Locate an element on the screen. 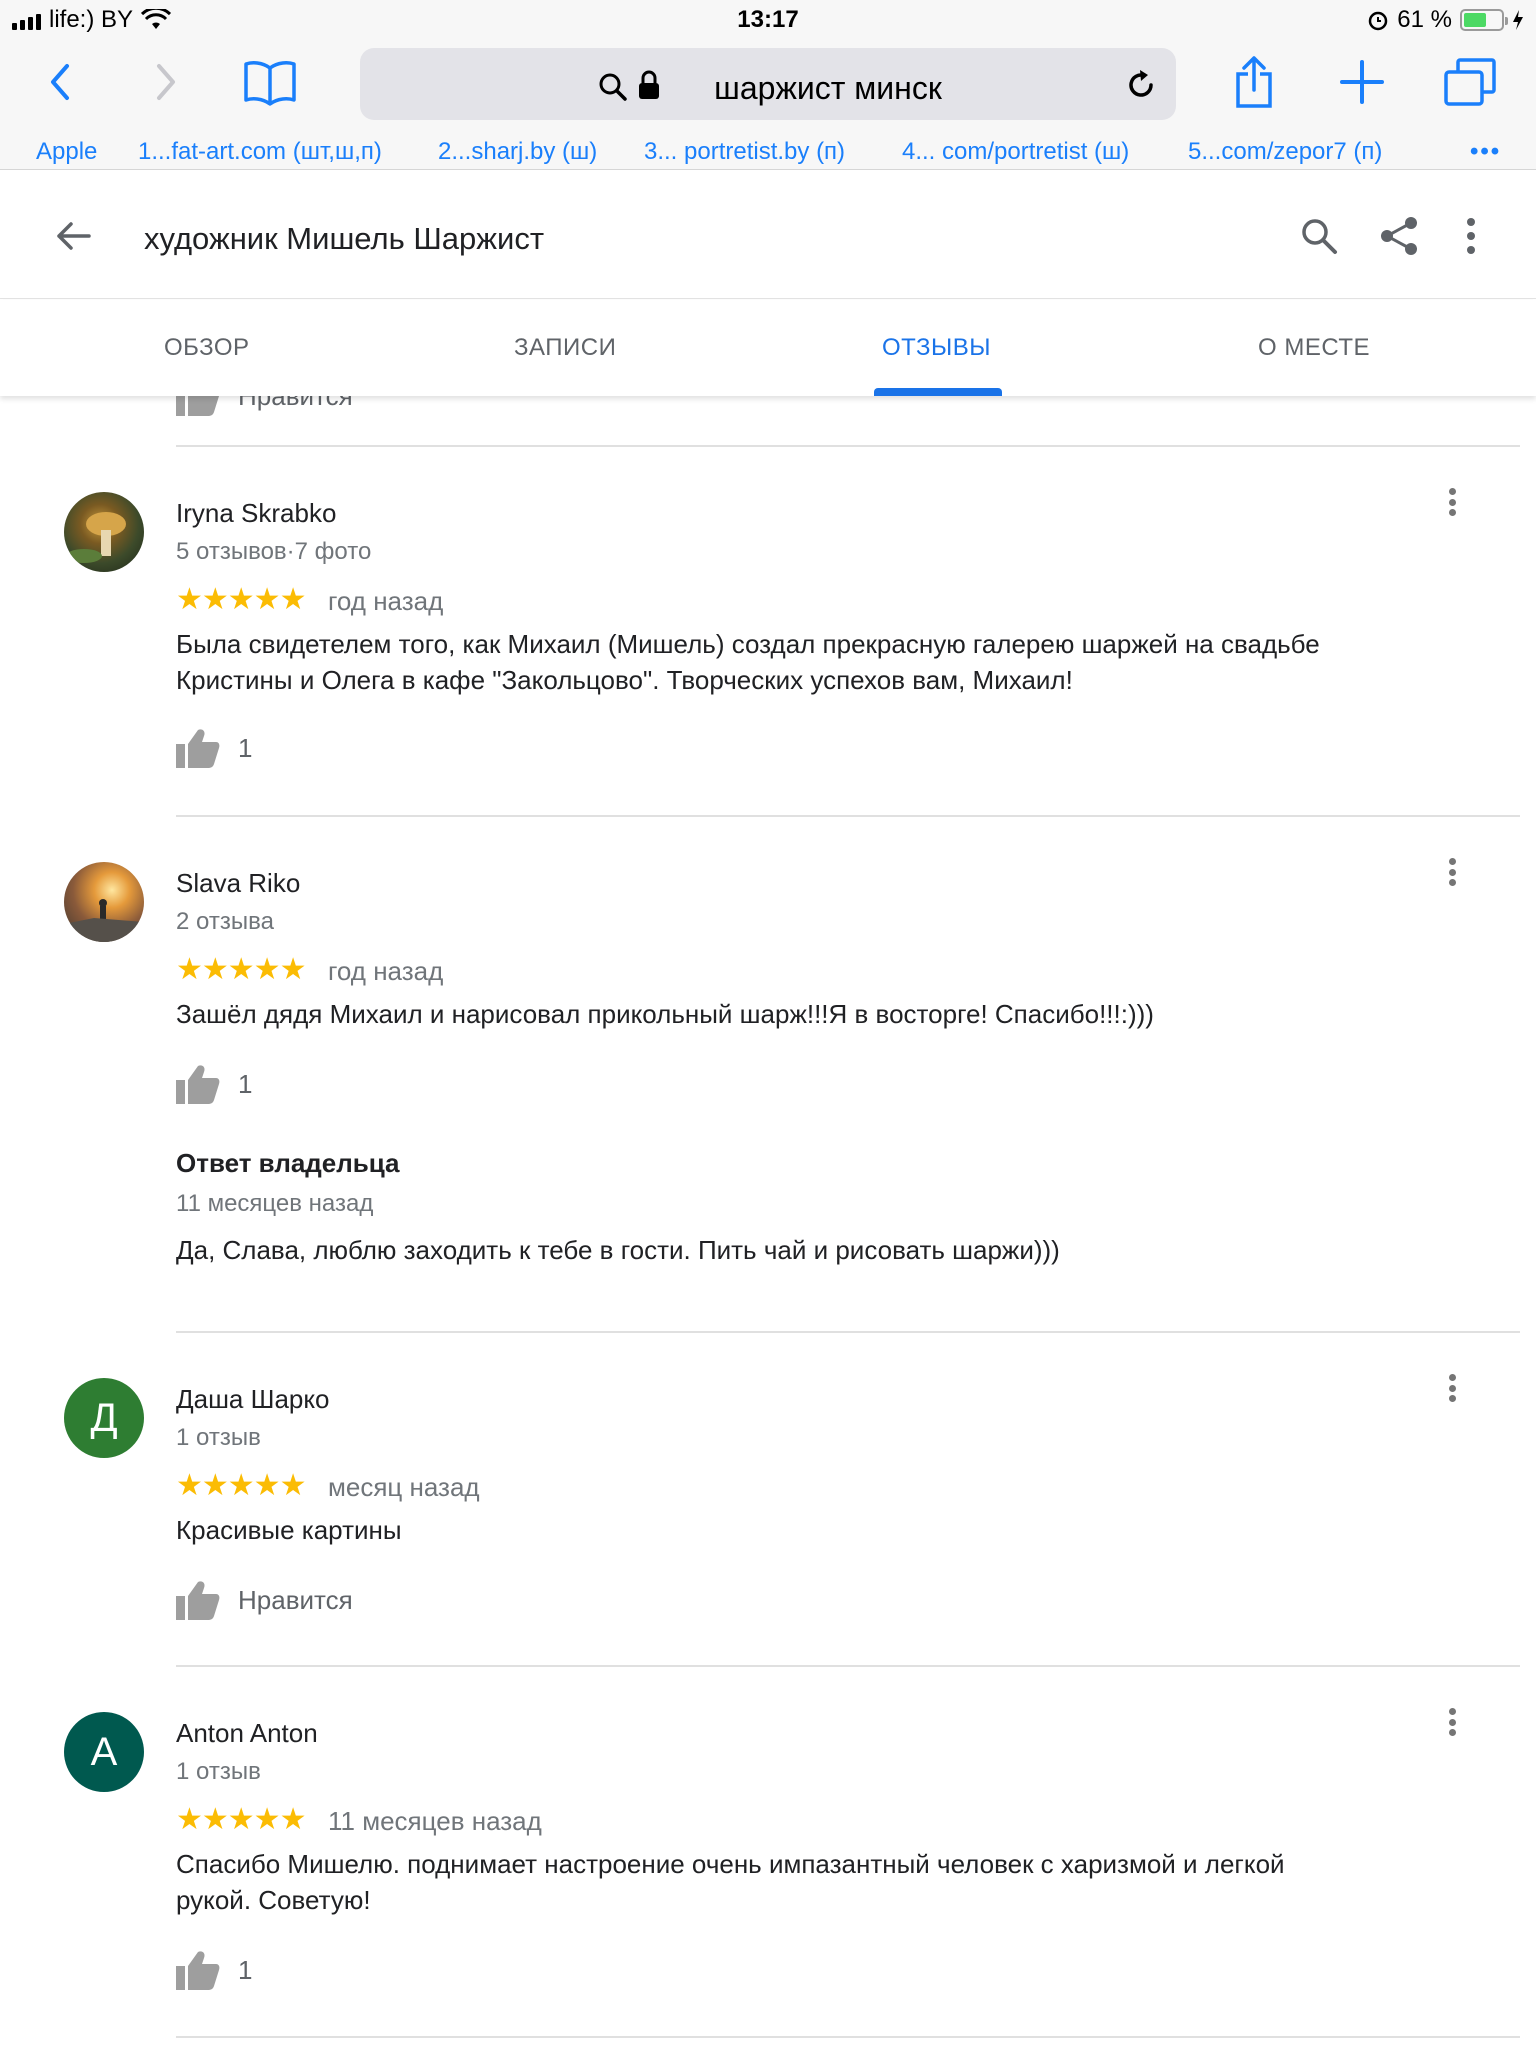 This screenshot has width=1536, height=2048. tab-overview: ОБЗОР is located at coordinates (207, 348).